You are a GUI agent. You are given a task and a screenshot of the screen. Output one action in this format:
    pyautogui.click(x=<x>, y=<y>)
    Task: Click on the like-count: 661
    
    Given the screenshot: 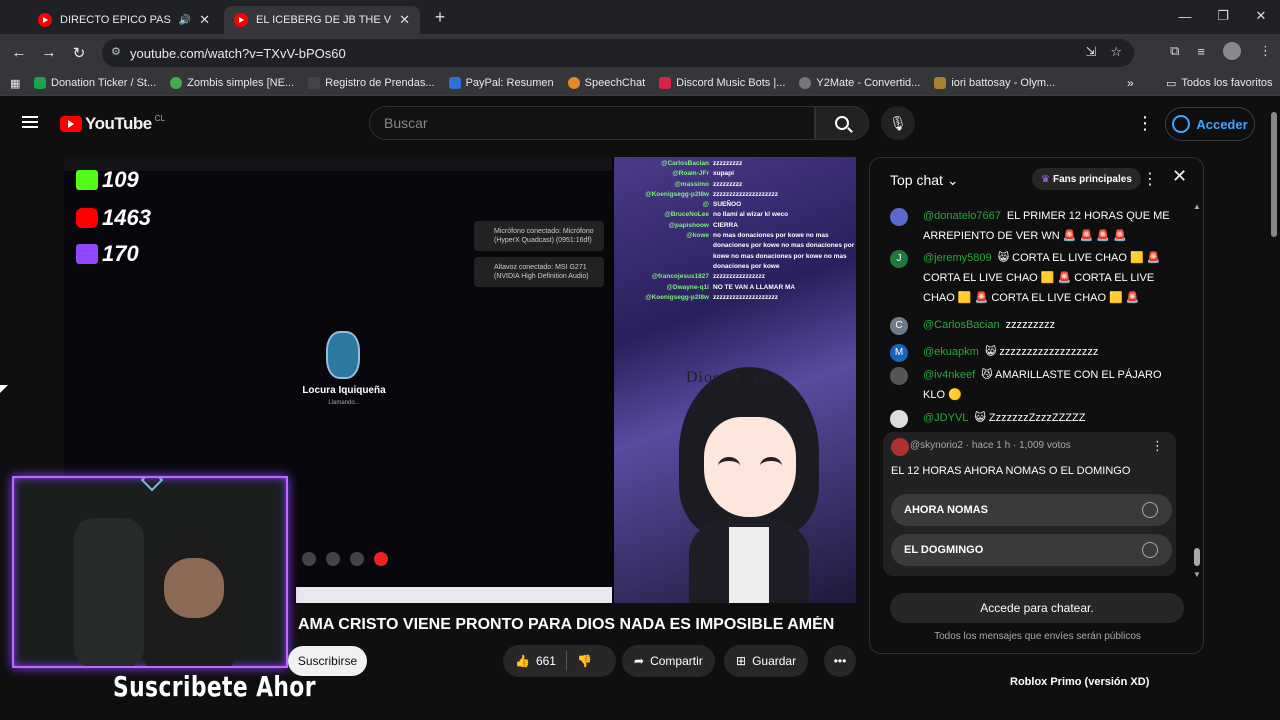 What is the action you would take?
    pyautogui.click(x=546, y=661)
    